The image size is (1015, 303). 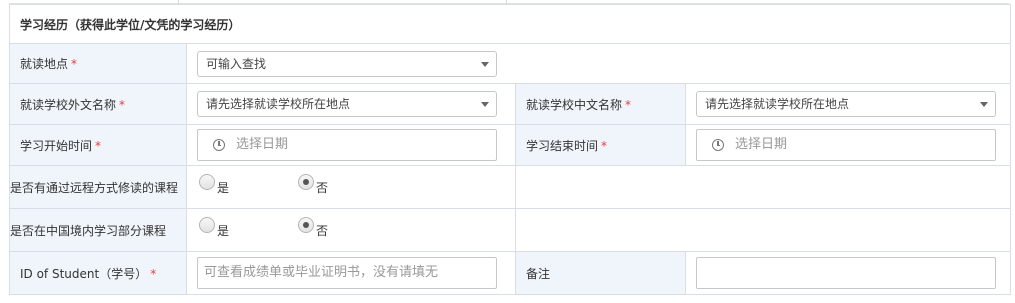 What do you see at coordinates (322, 231) in the screenshot?
I see `in-china-no-label: 否` at bounding box center [322, 231].